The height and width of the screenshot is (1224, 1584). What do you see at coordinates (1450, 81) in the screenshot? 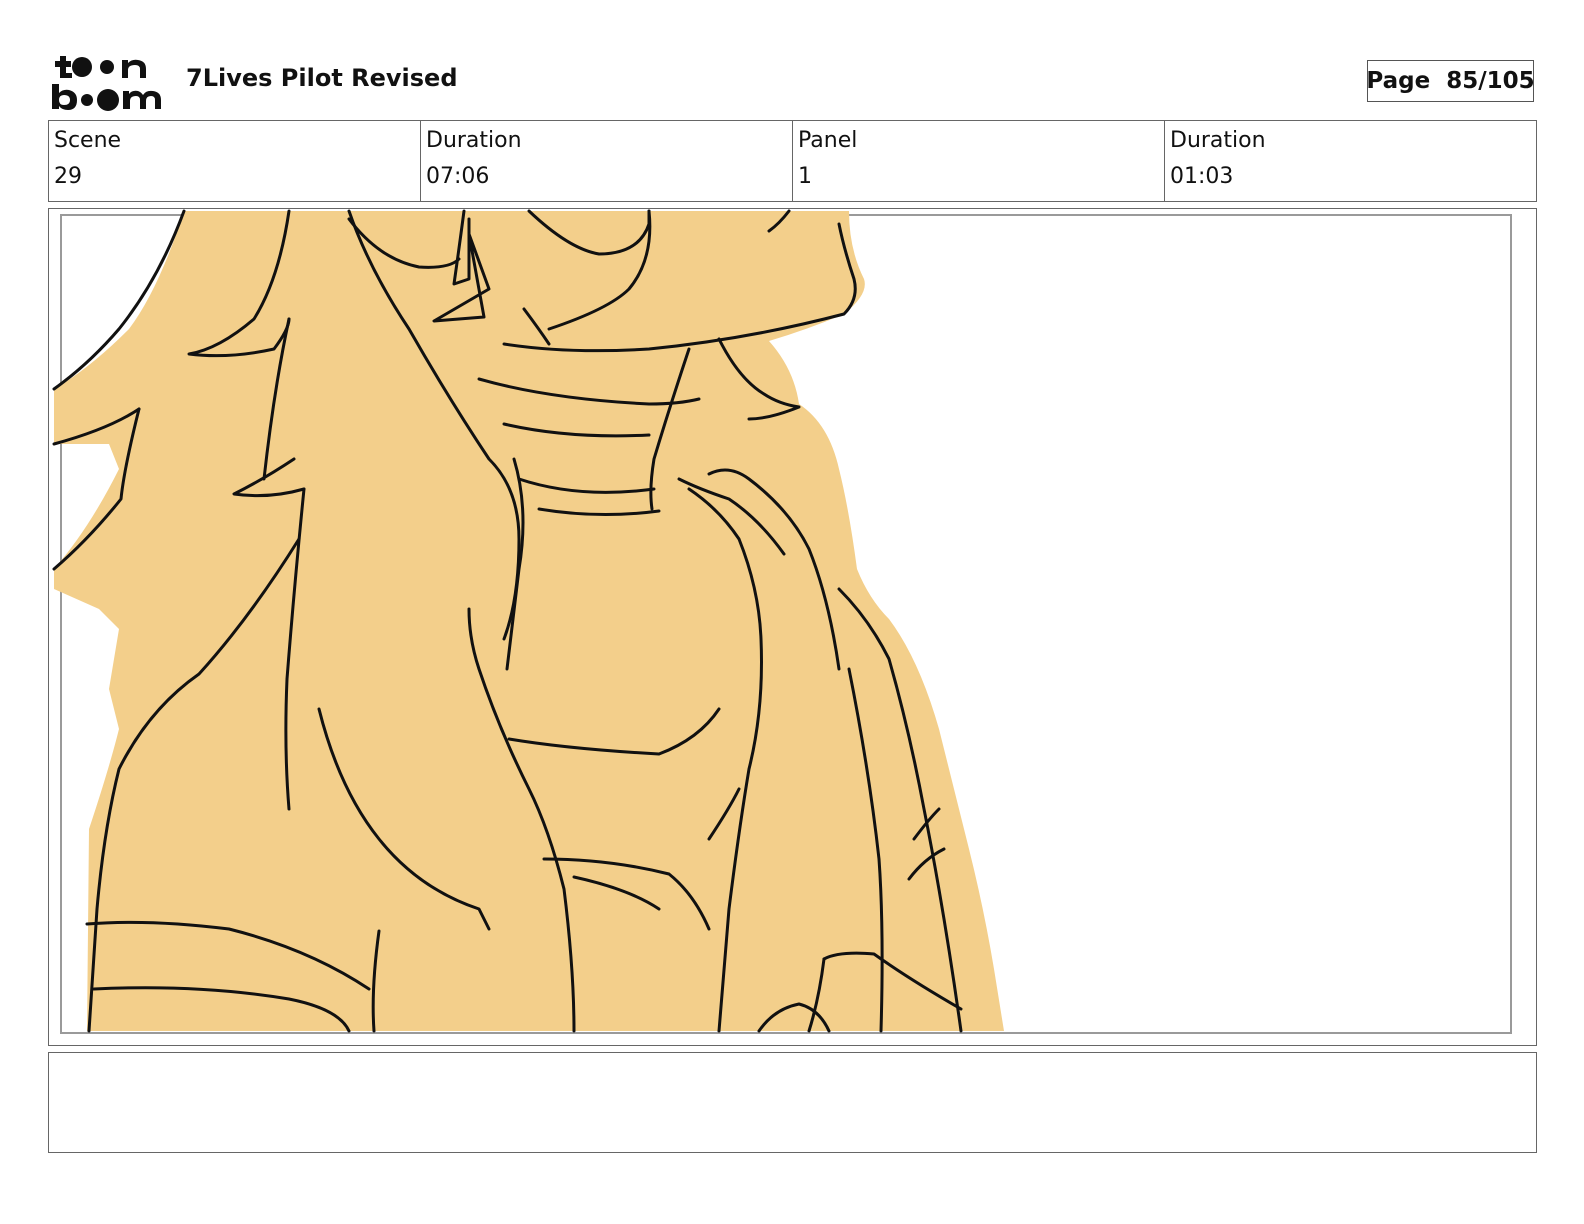
I see `page-indicator: Page 85/105` at bounding box center [1450, 81].